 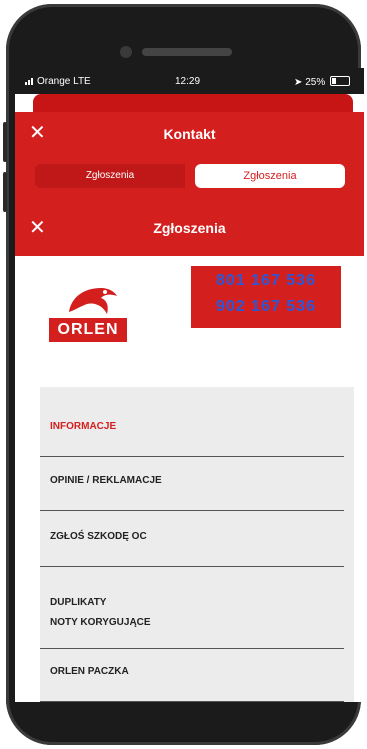 What do you see at coordinates (5, 142) in the screenshot?
I see `volume-up-button` at bounding box center [5, 142].